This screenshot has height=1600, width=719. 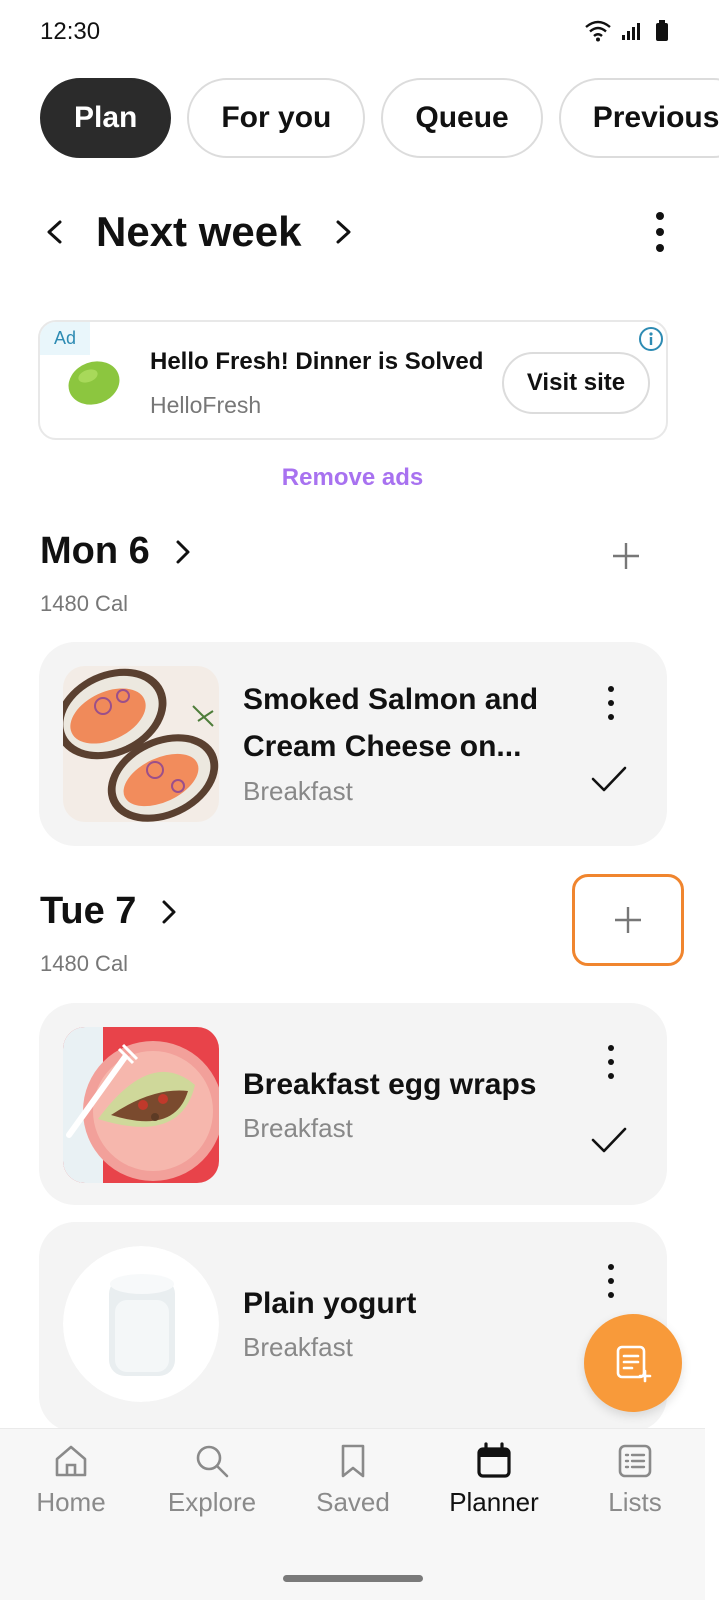 What do you see at coordinates (94, 383) in the screenshot?
I see `hellofresh-lime-logo` at bounding box center [94, 383].